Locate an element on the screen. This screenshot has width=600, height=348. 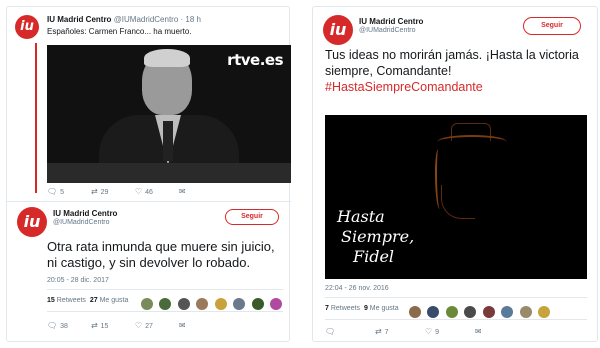
reply-action: 🗨 is located at coordinates (349, 331).